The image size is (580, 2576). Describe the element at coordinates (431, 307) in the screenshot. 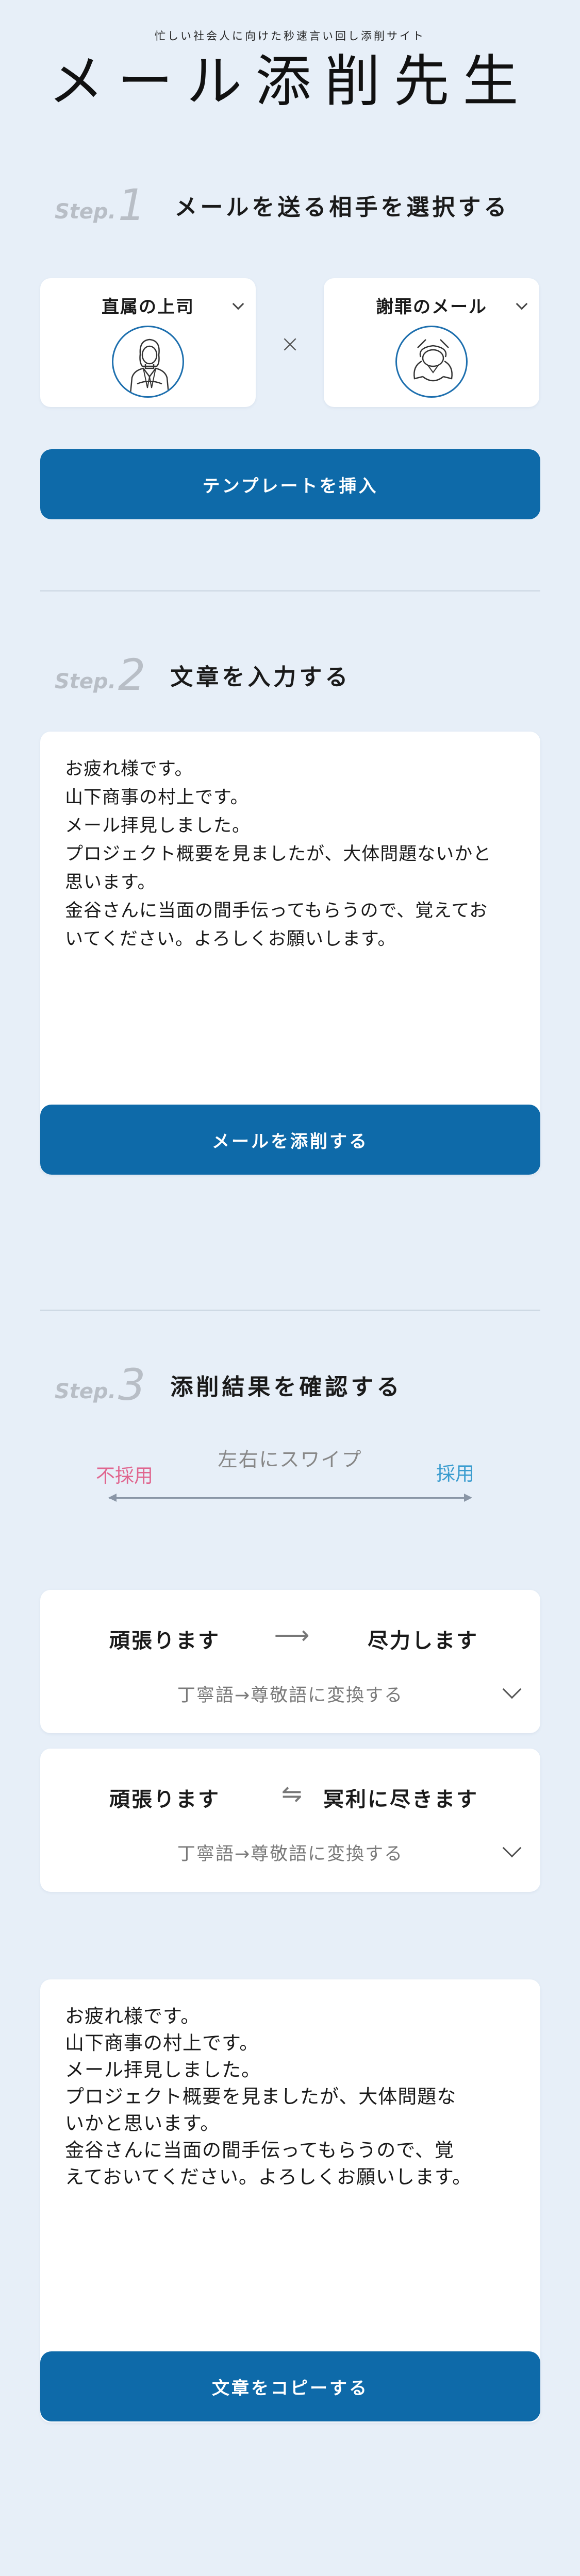

I see `email-type-select-value: 謝罪のメール` at that location.